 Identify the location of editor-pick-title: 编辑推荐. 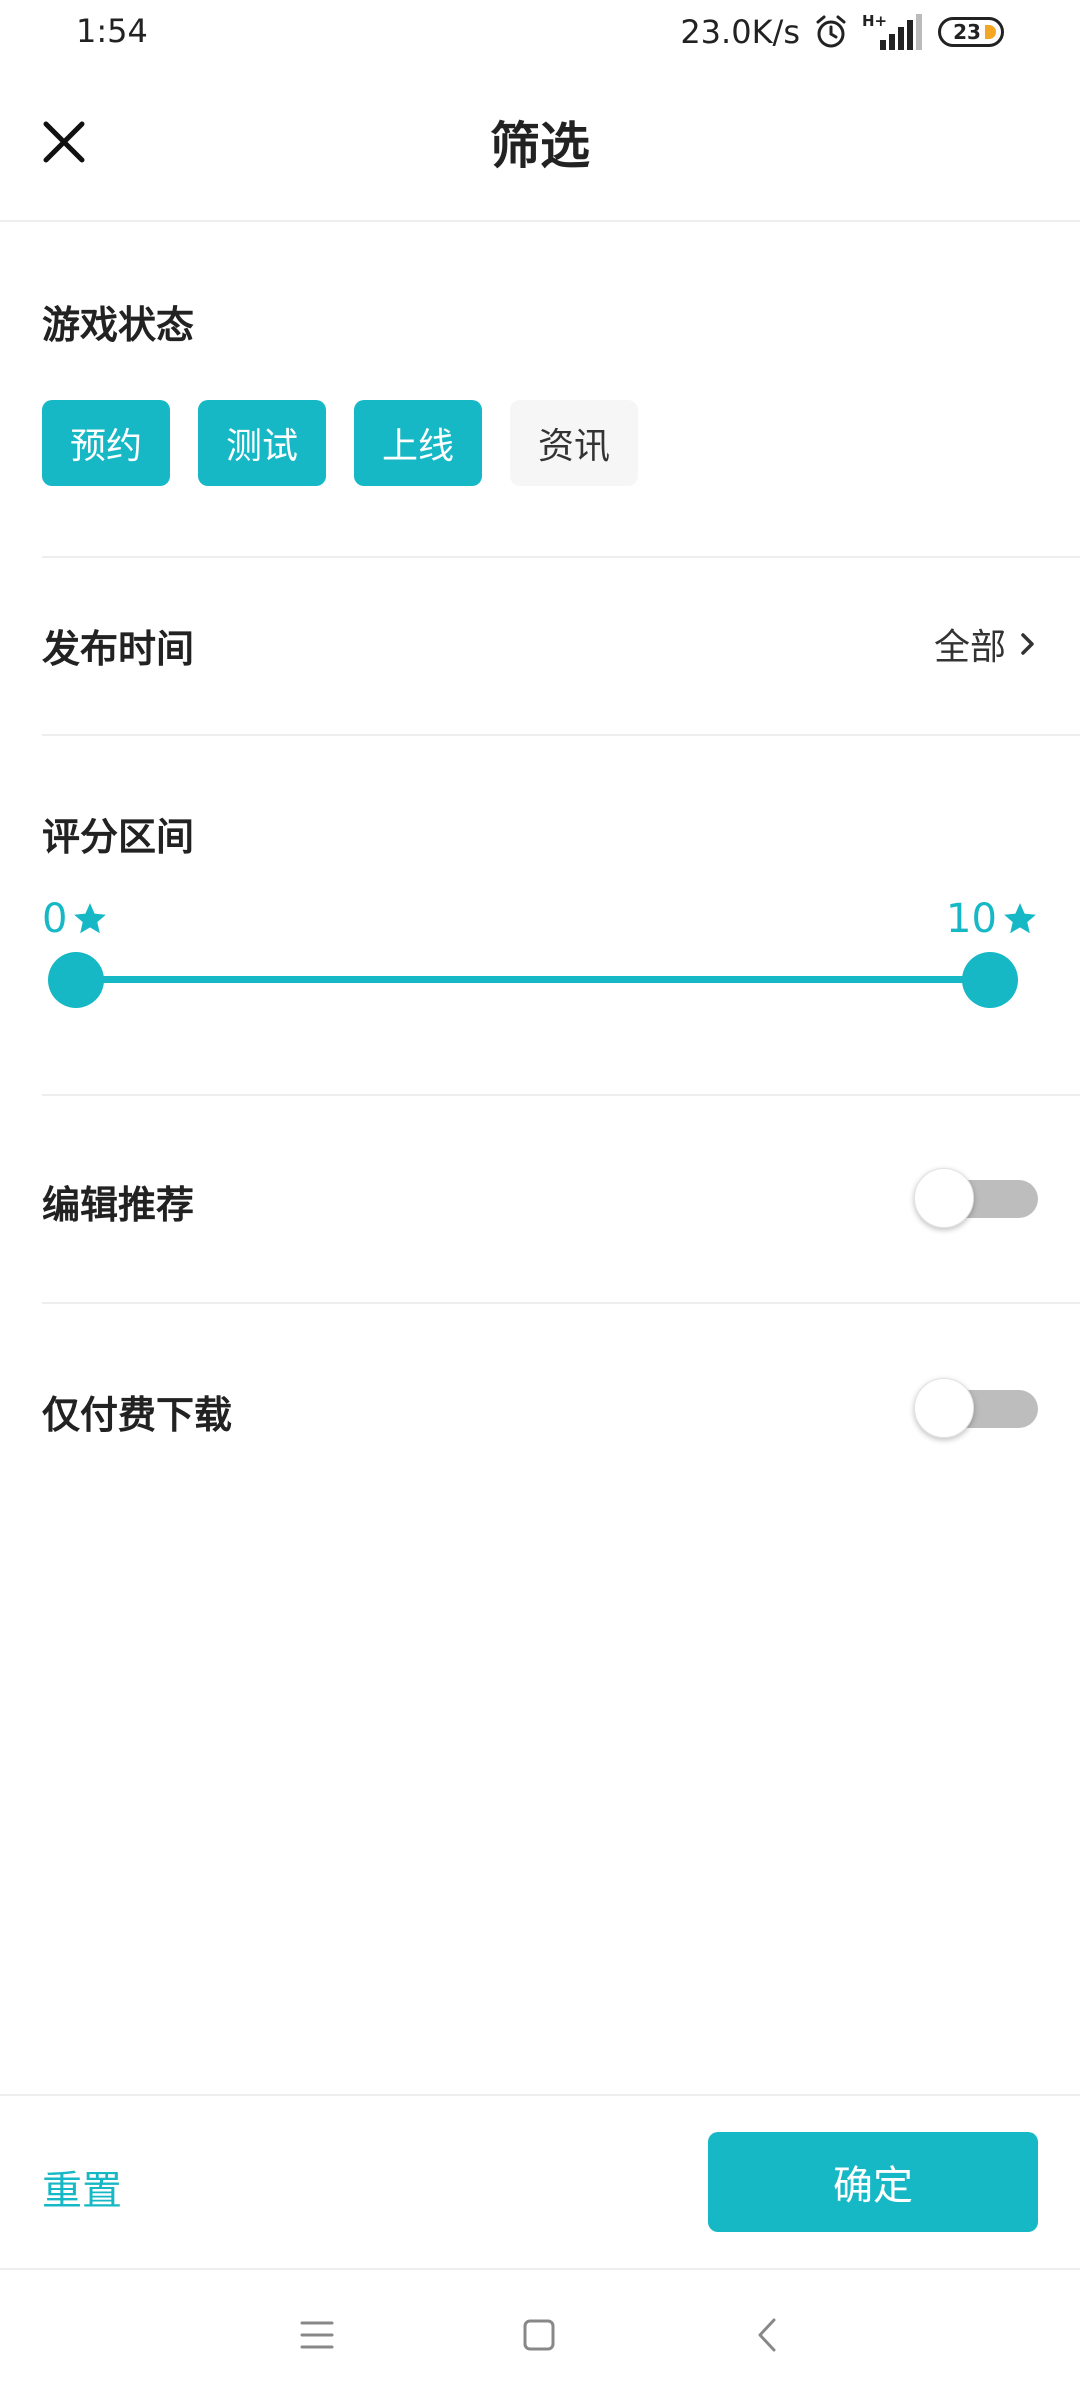
(118, 1205).